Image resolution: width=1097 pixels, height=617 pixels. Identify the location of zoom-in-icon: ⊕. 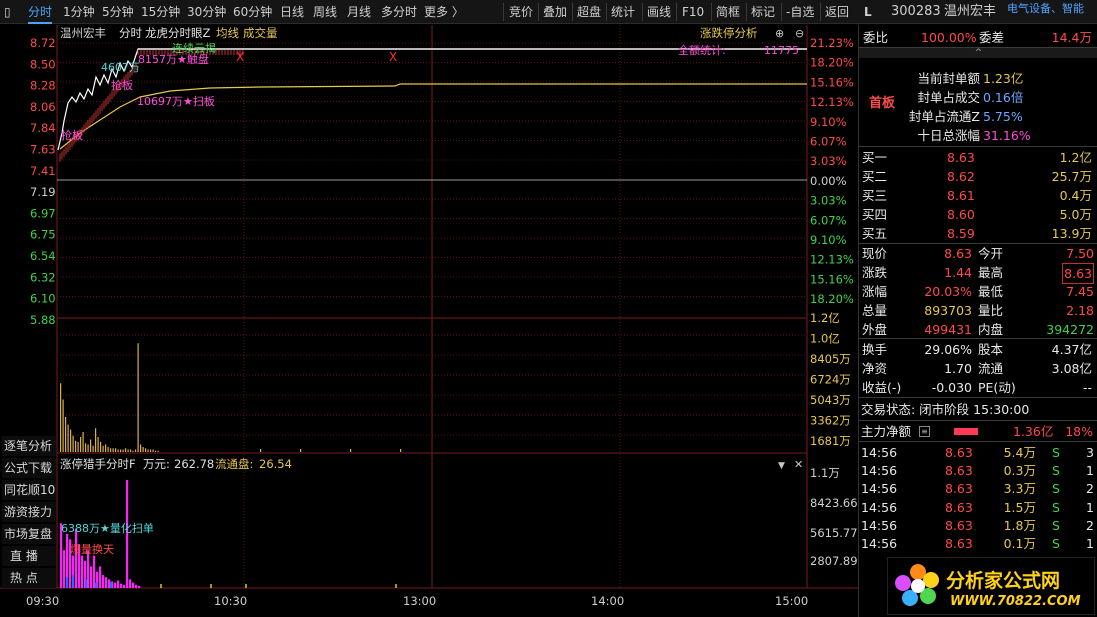
(779, 33).